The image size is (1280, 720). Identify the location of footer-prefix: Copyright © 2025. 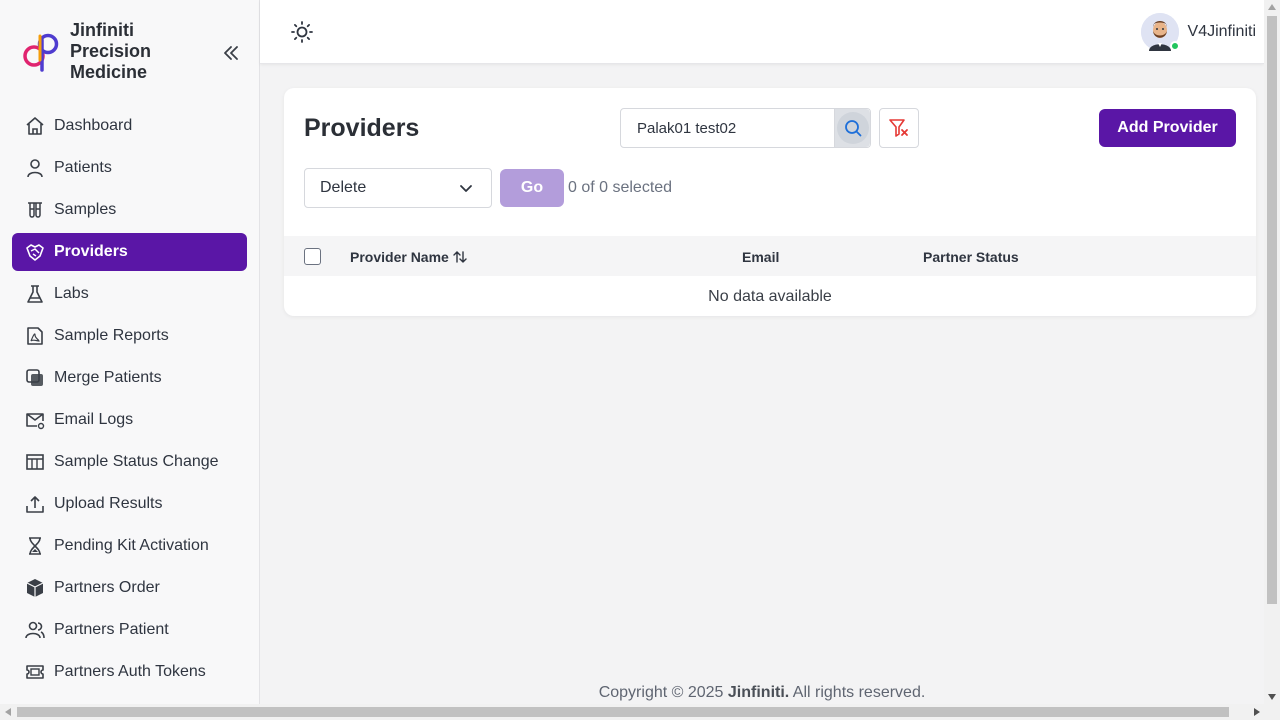
(661, 692).